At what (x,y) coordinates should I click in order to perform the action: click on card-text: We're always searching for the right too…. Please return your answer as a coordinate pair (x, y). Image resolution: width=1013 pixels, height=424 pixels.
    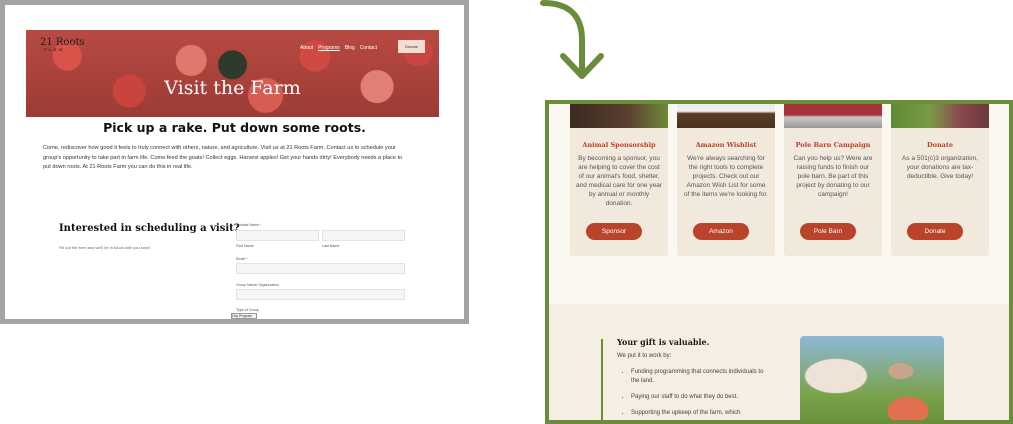
    Looking at the image, I should click on (726, 176).